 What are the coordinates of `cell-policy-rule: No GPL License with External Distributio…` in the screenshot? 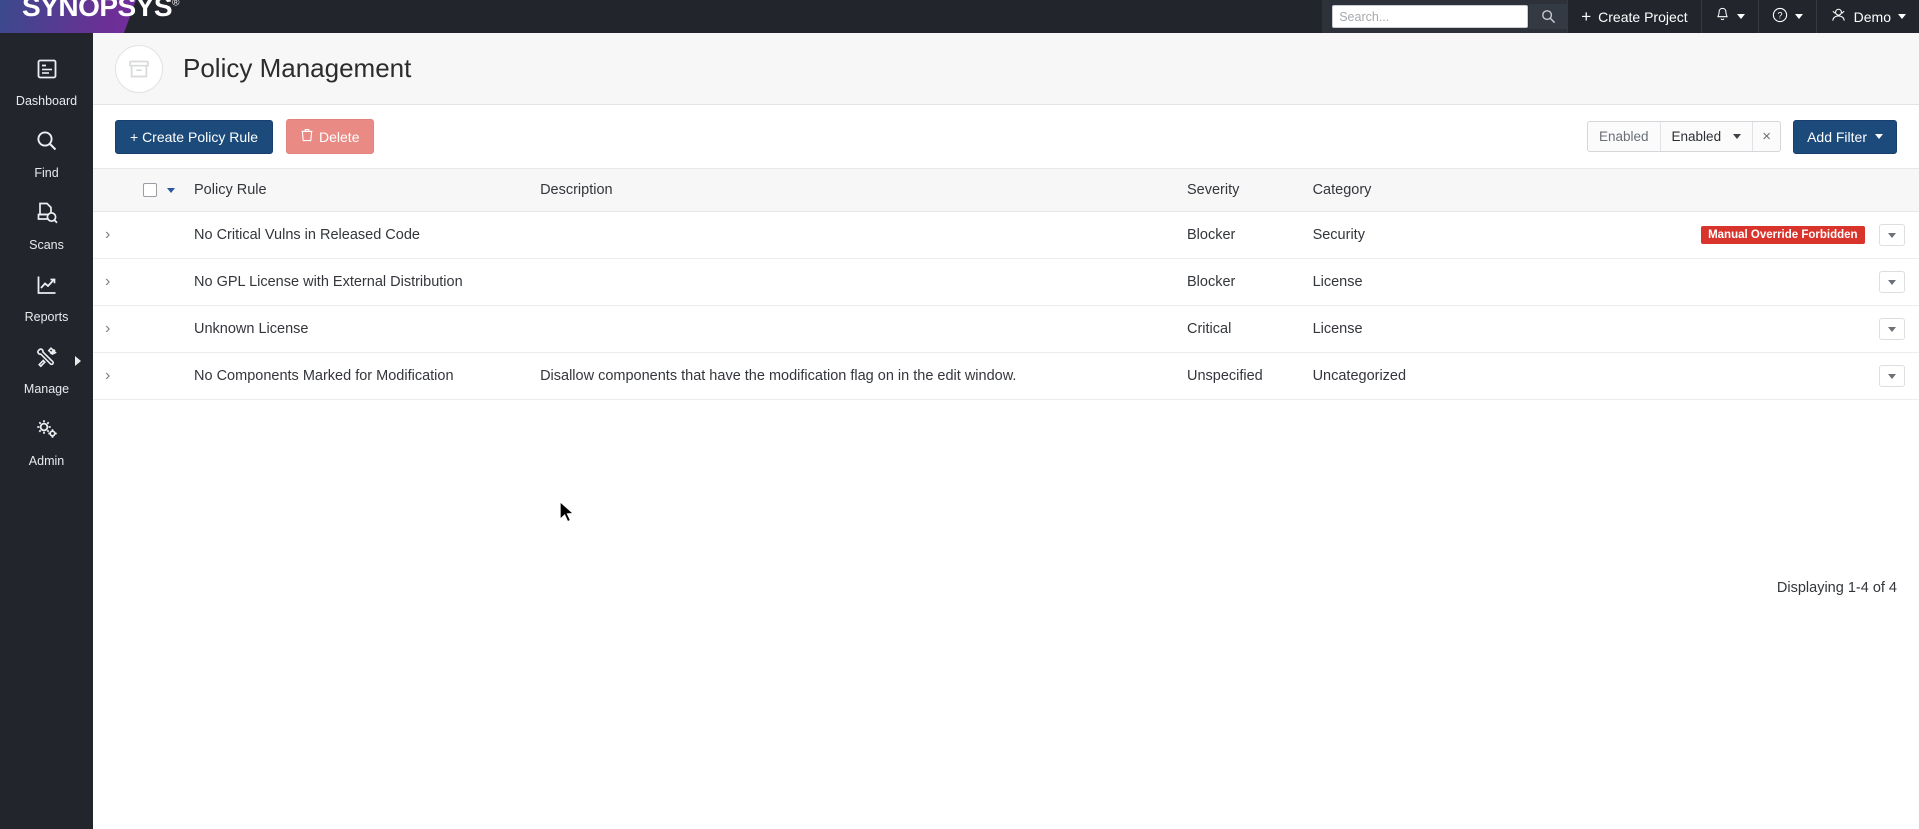 It's located at (328, 282).